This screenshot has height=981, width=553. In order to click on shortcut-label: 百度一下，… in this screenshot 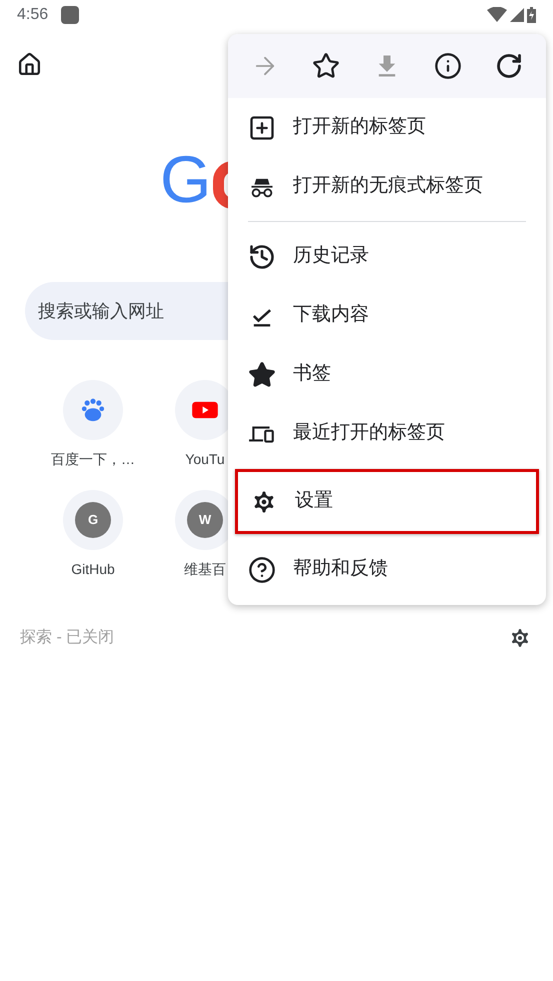, I will do `click(93, 459)`.